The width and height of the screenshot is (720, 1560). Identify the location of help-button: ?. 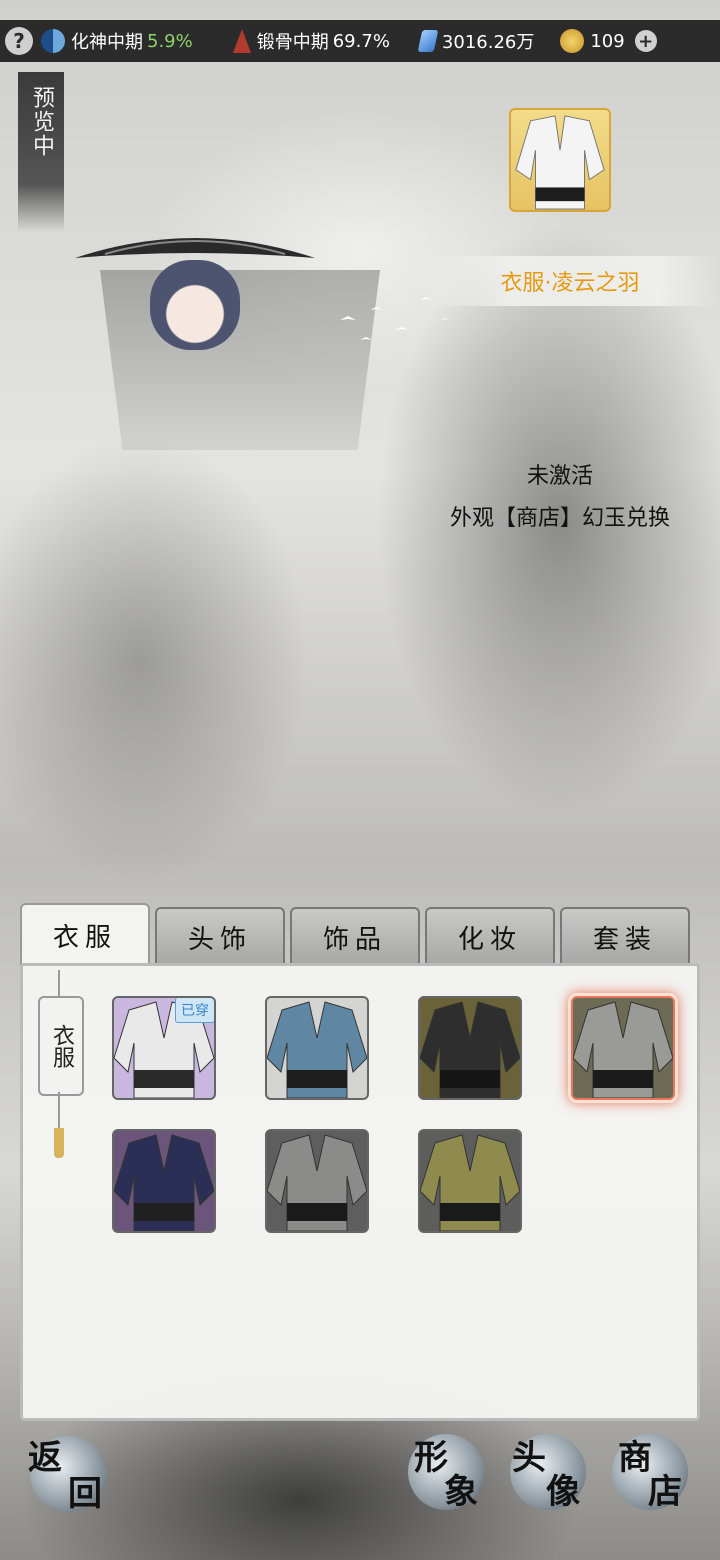
(19, 41).